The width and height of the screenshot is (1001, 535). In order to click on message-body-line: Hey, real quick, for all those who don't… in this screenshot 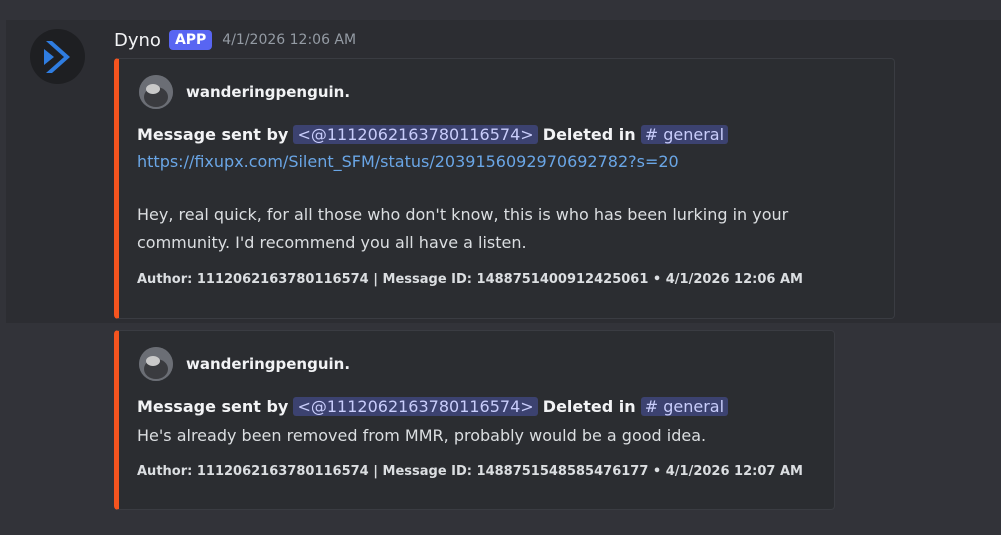, I will do `click(463, 214)`.